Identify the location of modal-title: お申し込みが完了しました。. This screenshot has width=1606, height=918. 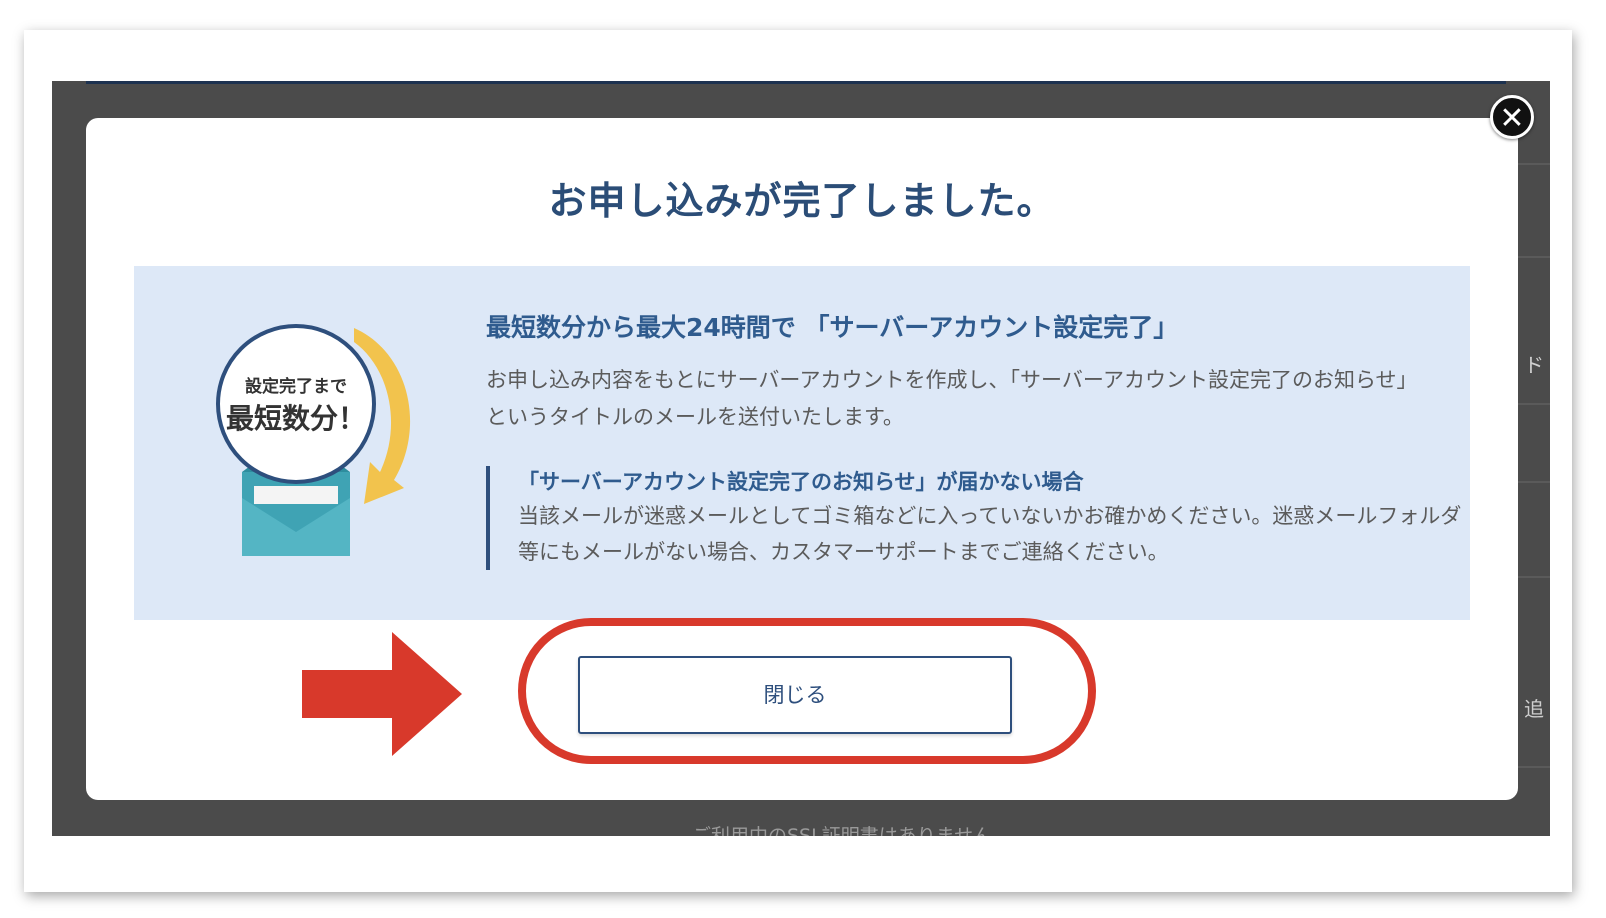
(802, 201).